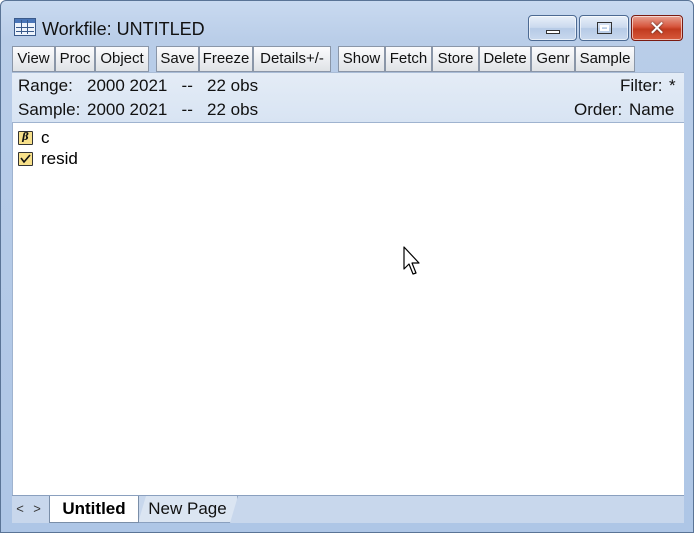 The height and width of the screenshot is (533, 694). Describe the element at coordinates (652, 109) in the screenshot. I see `order-value: Name` at that location.